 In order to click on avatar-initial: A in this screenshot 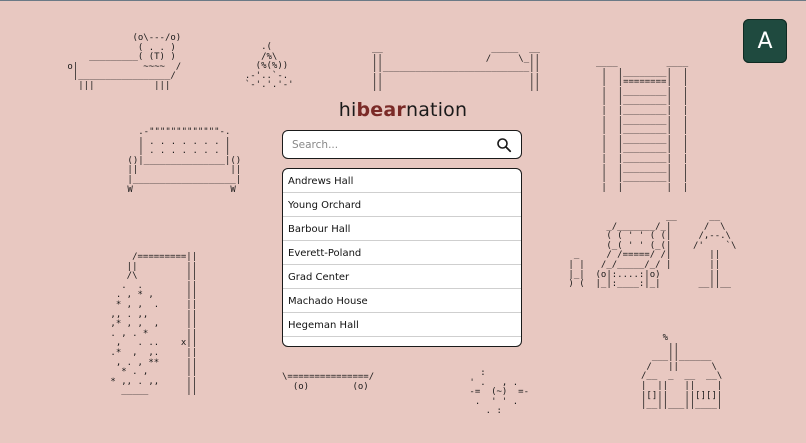, I will do `click(765, 41)`.